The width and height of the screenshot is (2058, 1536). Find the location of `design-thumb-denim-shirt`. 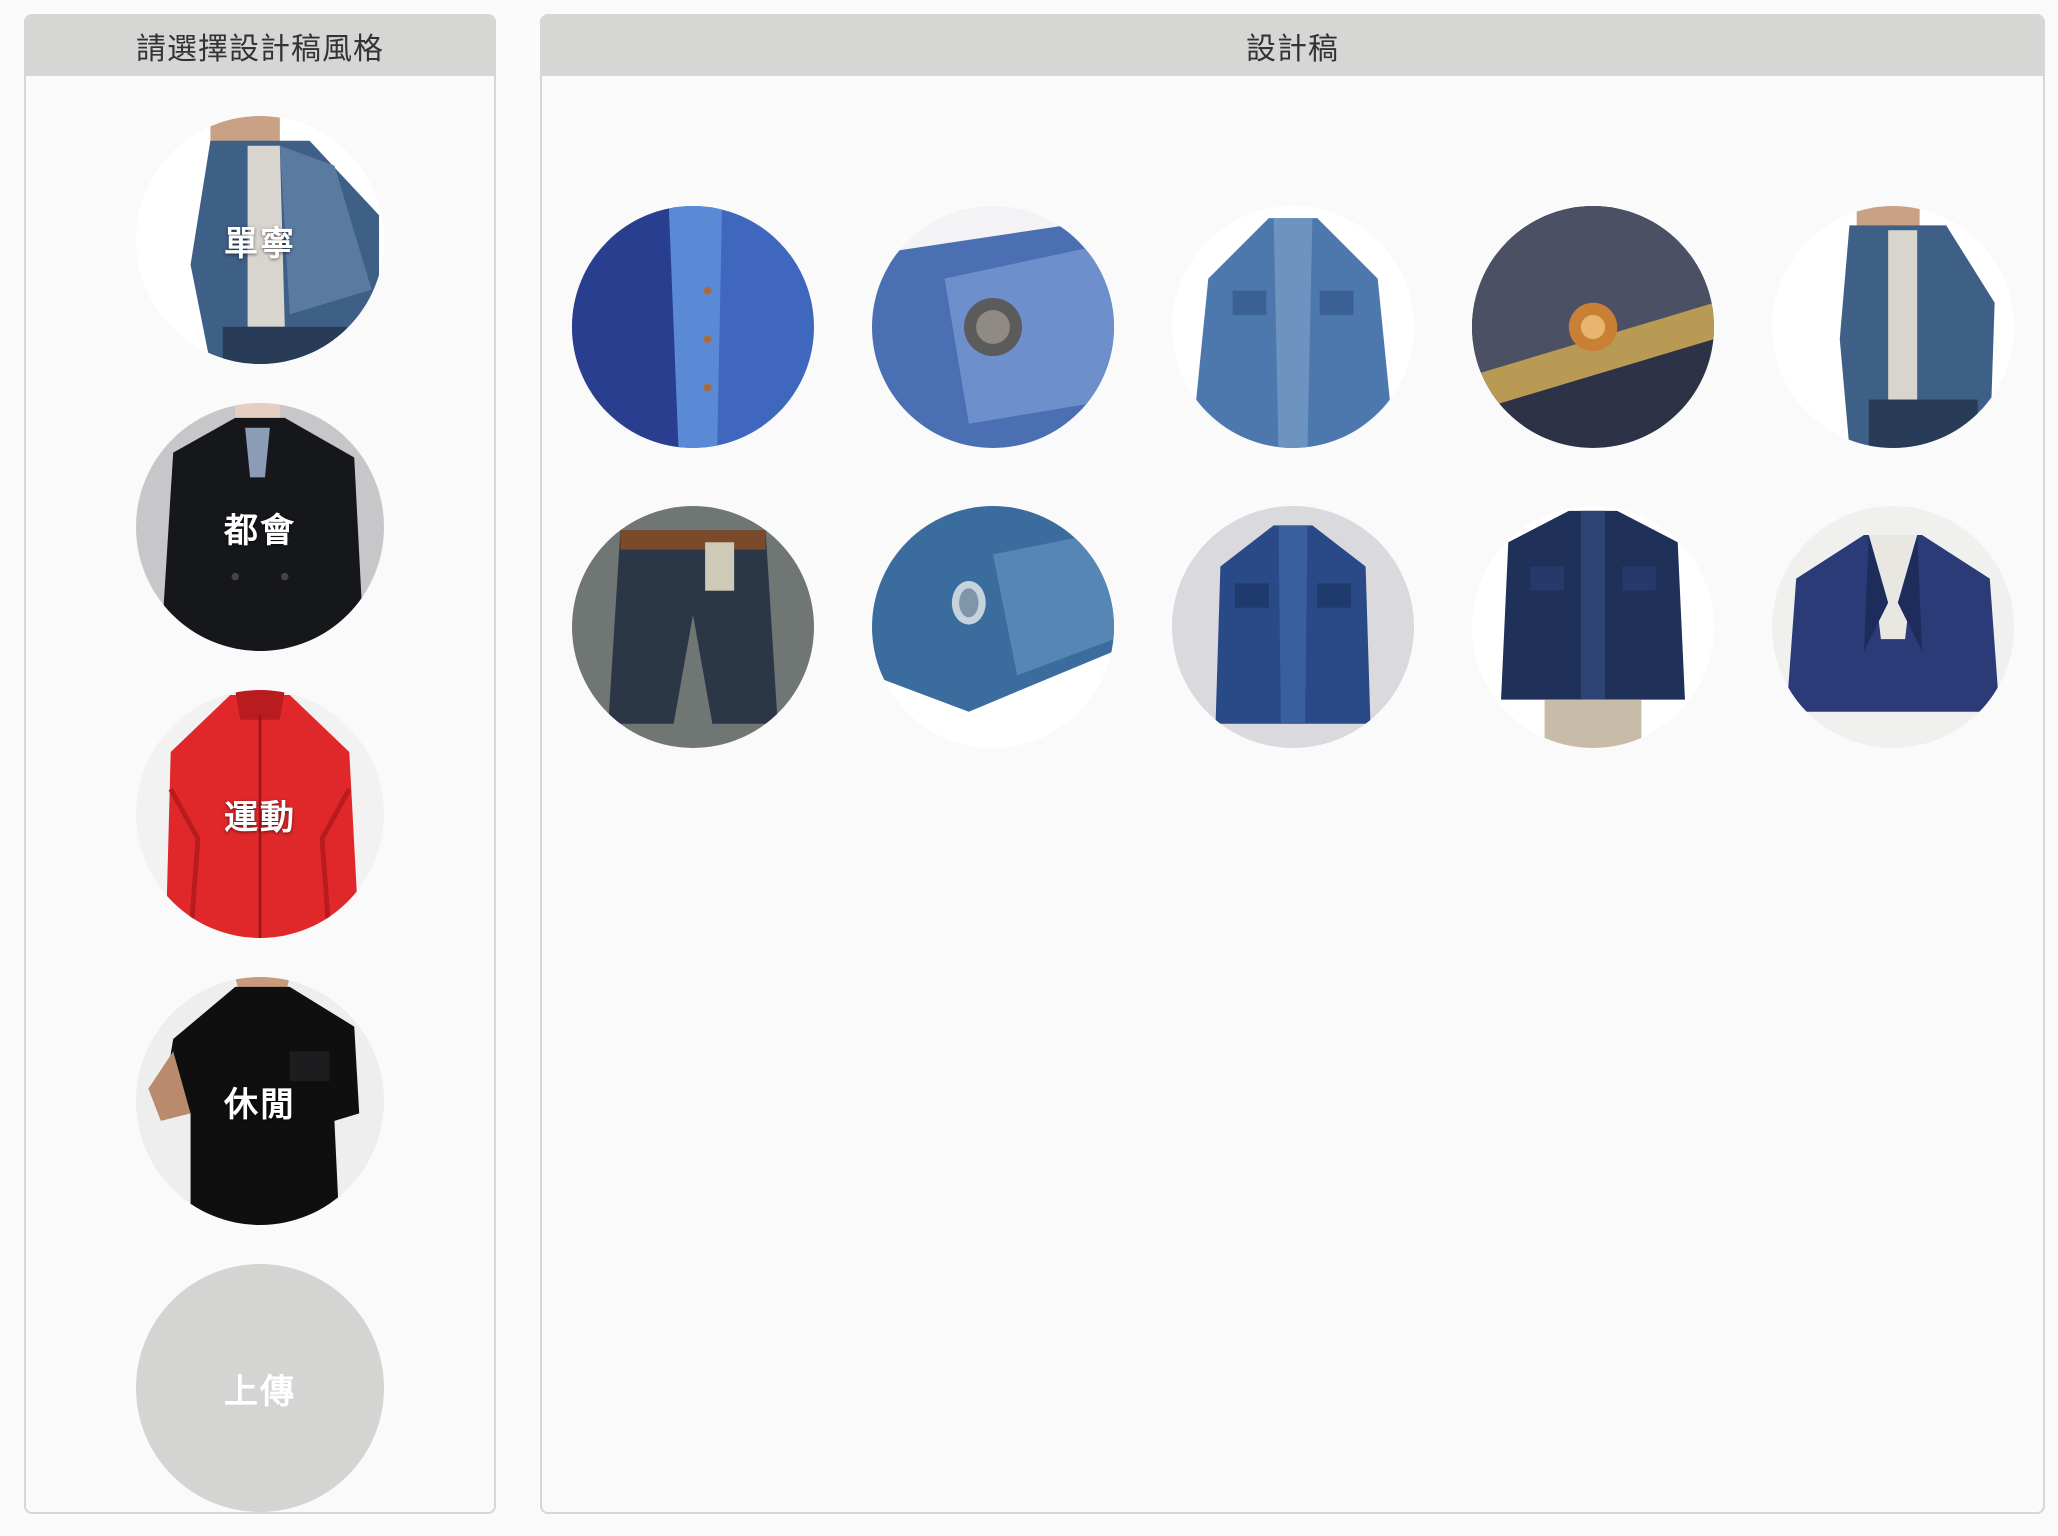

design-thumb-denim-shirt is located at coordinates (1293, 327).